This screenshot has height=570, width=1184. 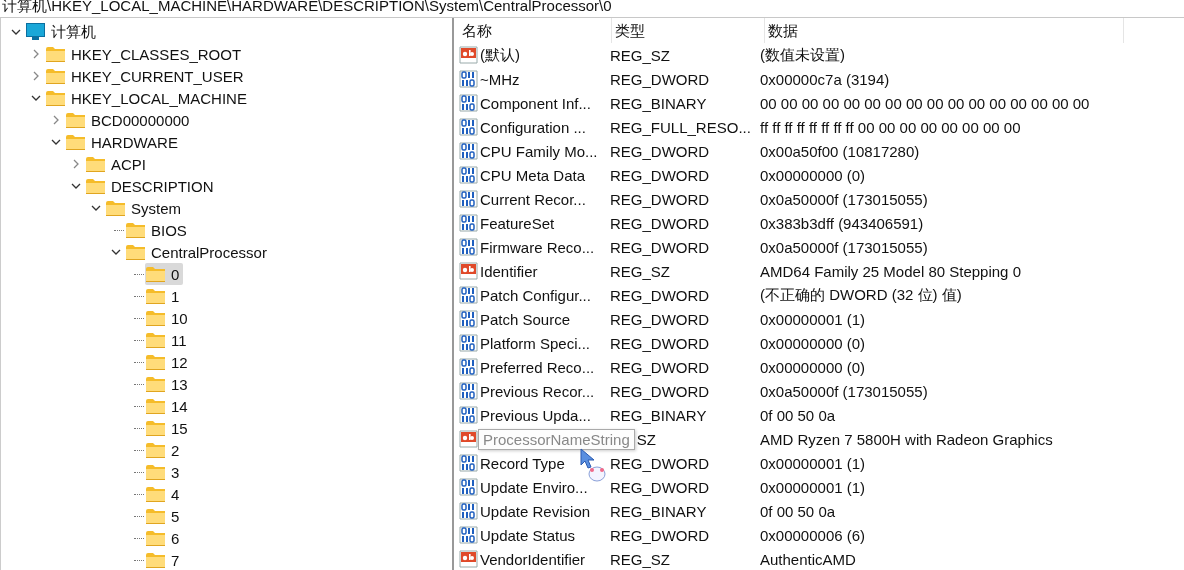 What do you see at coordinates (73, 32) in the screenshot?
I see `tree-item: 计算机` at bounding box center [73, 32].